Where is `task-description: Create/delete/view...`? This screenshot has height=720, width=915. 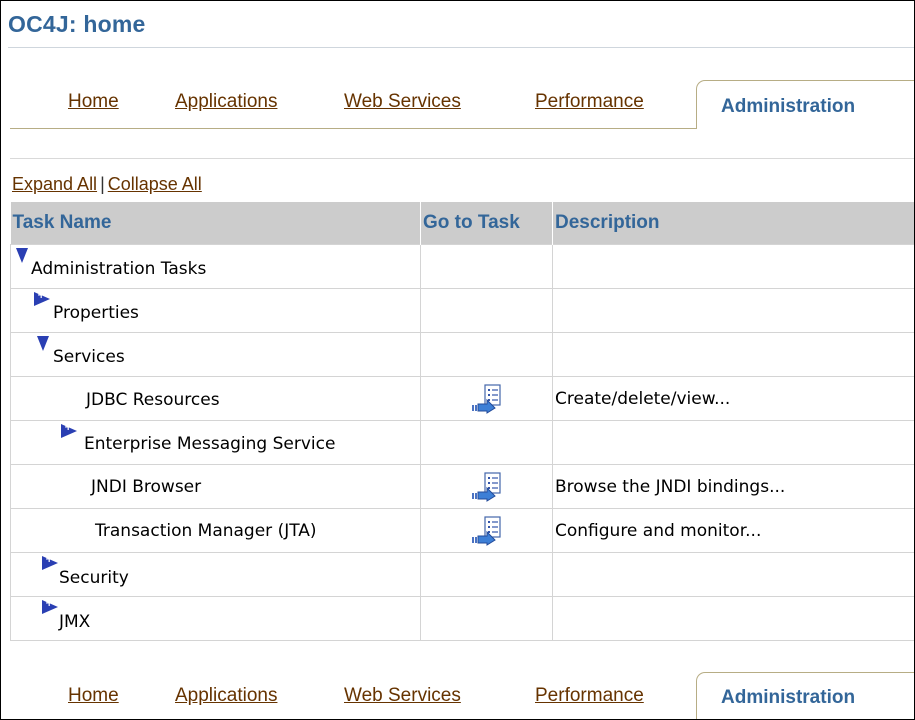 task-description: Create/delete/view... is located at coordinates (733, 398).